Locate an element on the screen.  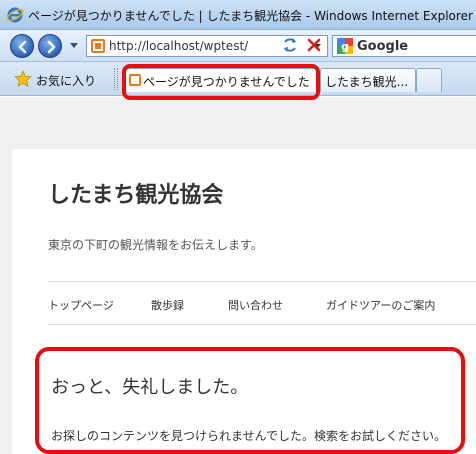
search-provider-label: Google is located at coordinates (383, 46).